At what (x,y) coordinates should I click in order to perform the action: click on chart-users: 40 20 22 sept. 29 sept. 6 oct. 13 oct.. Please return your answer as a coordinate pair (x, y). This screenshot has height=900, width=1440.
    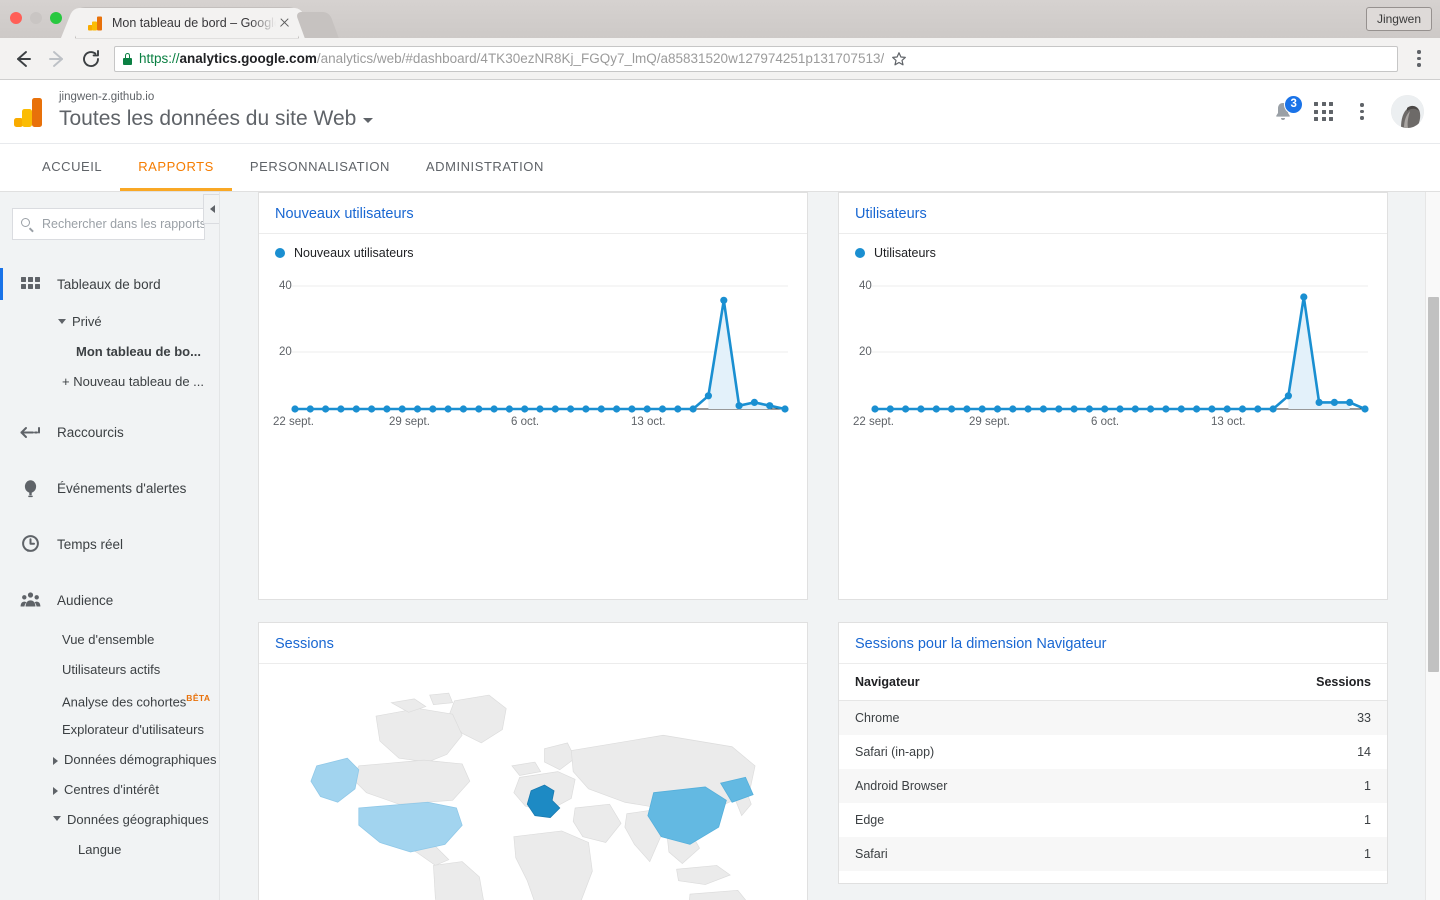
    Looking at the image, I should click on (1113, 431).